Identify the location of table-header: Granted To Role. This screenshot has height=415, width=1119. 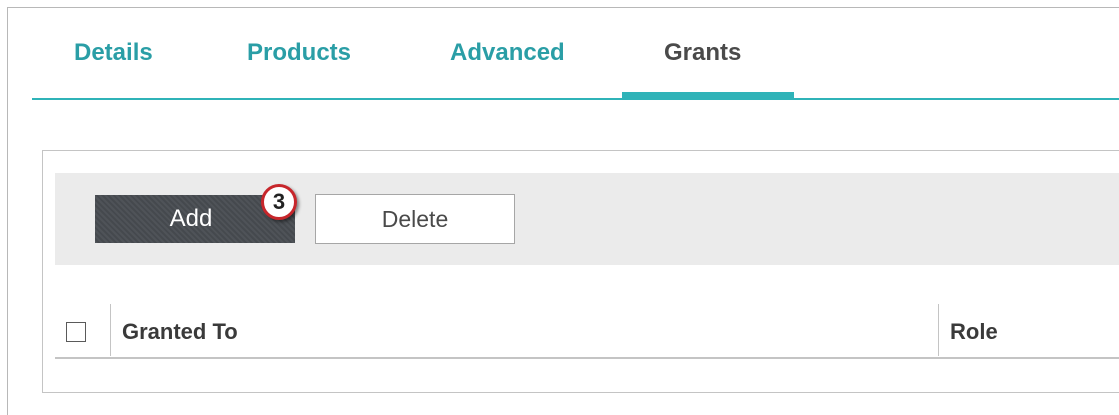
(587, 330).